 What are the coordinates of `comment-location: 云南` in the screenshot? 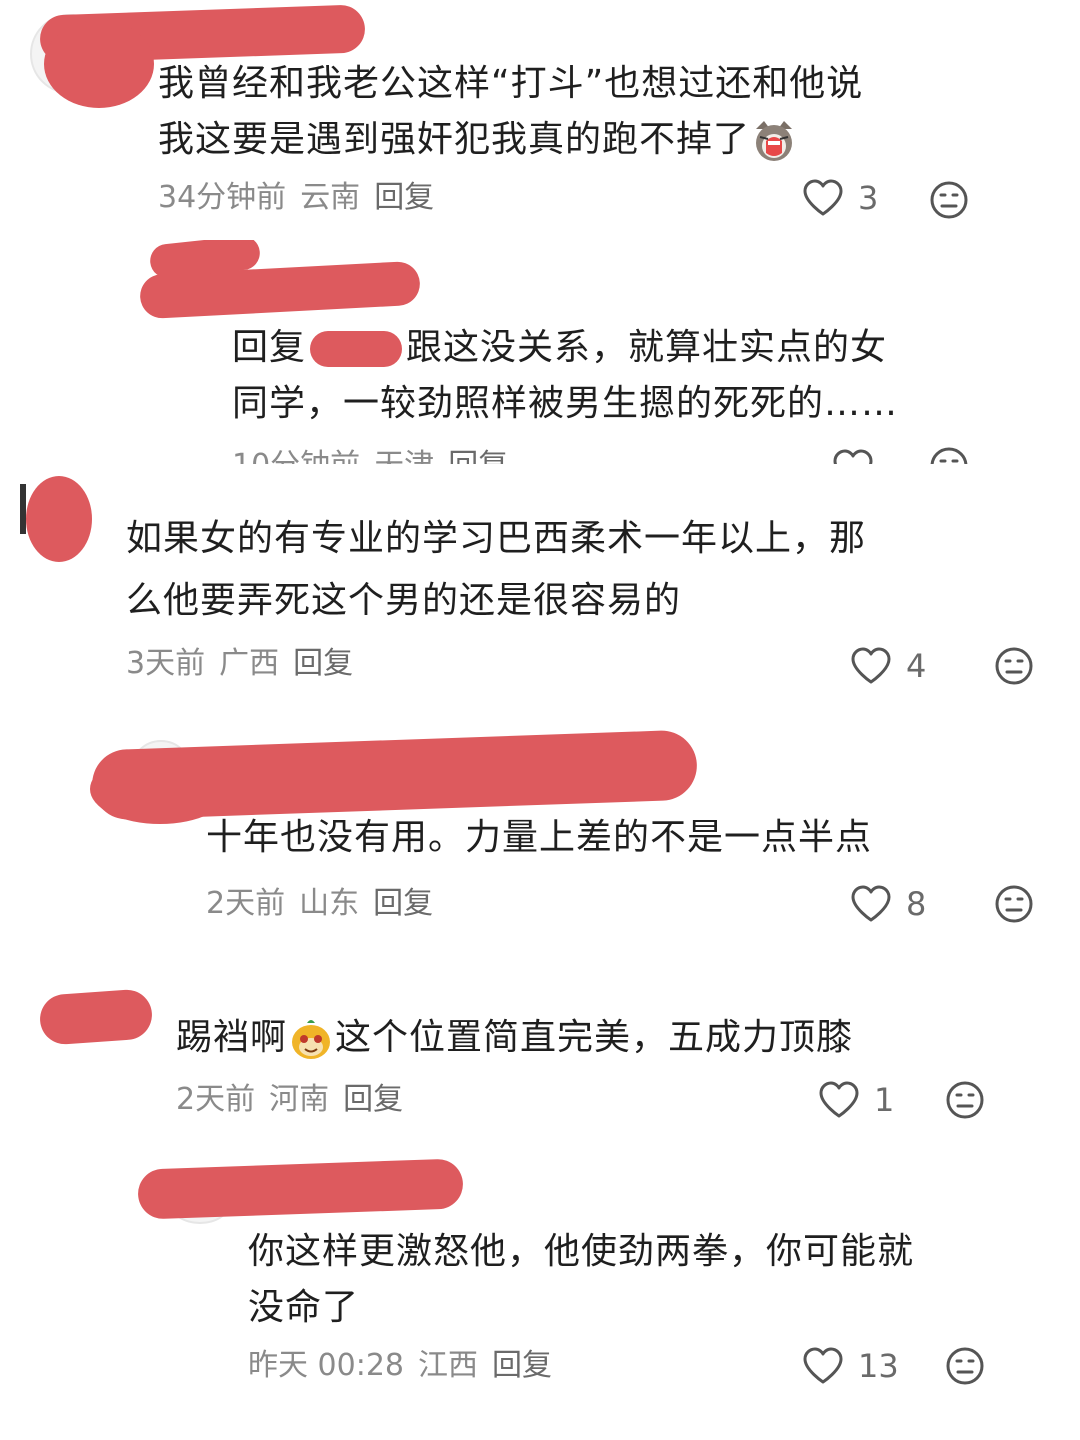 It's located at (330, 197).